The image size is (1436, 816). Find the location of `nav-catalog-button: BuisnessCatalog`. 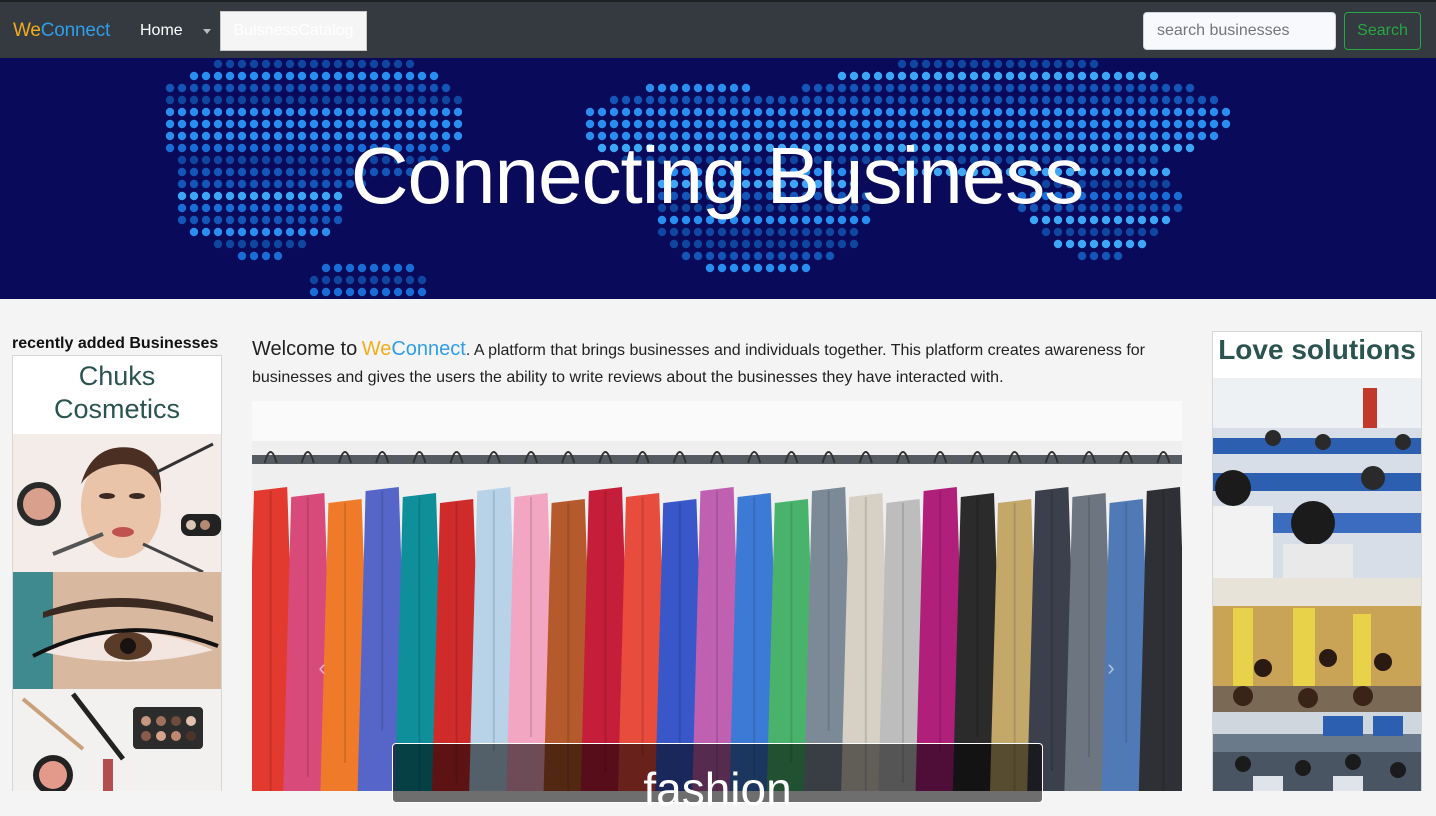

nav-catalog-button: BuisnessCatalog is located at coordinates (293, 31).